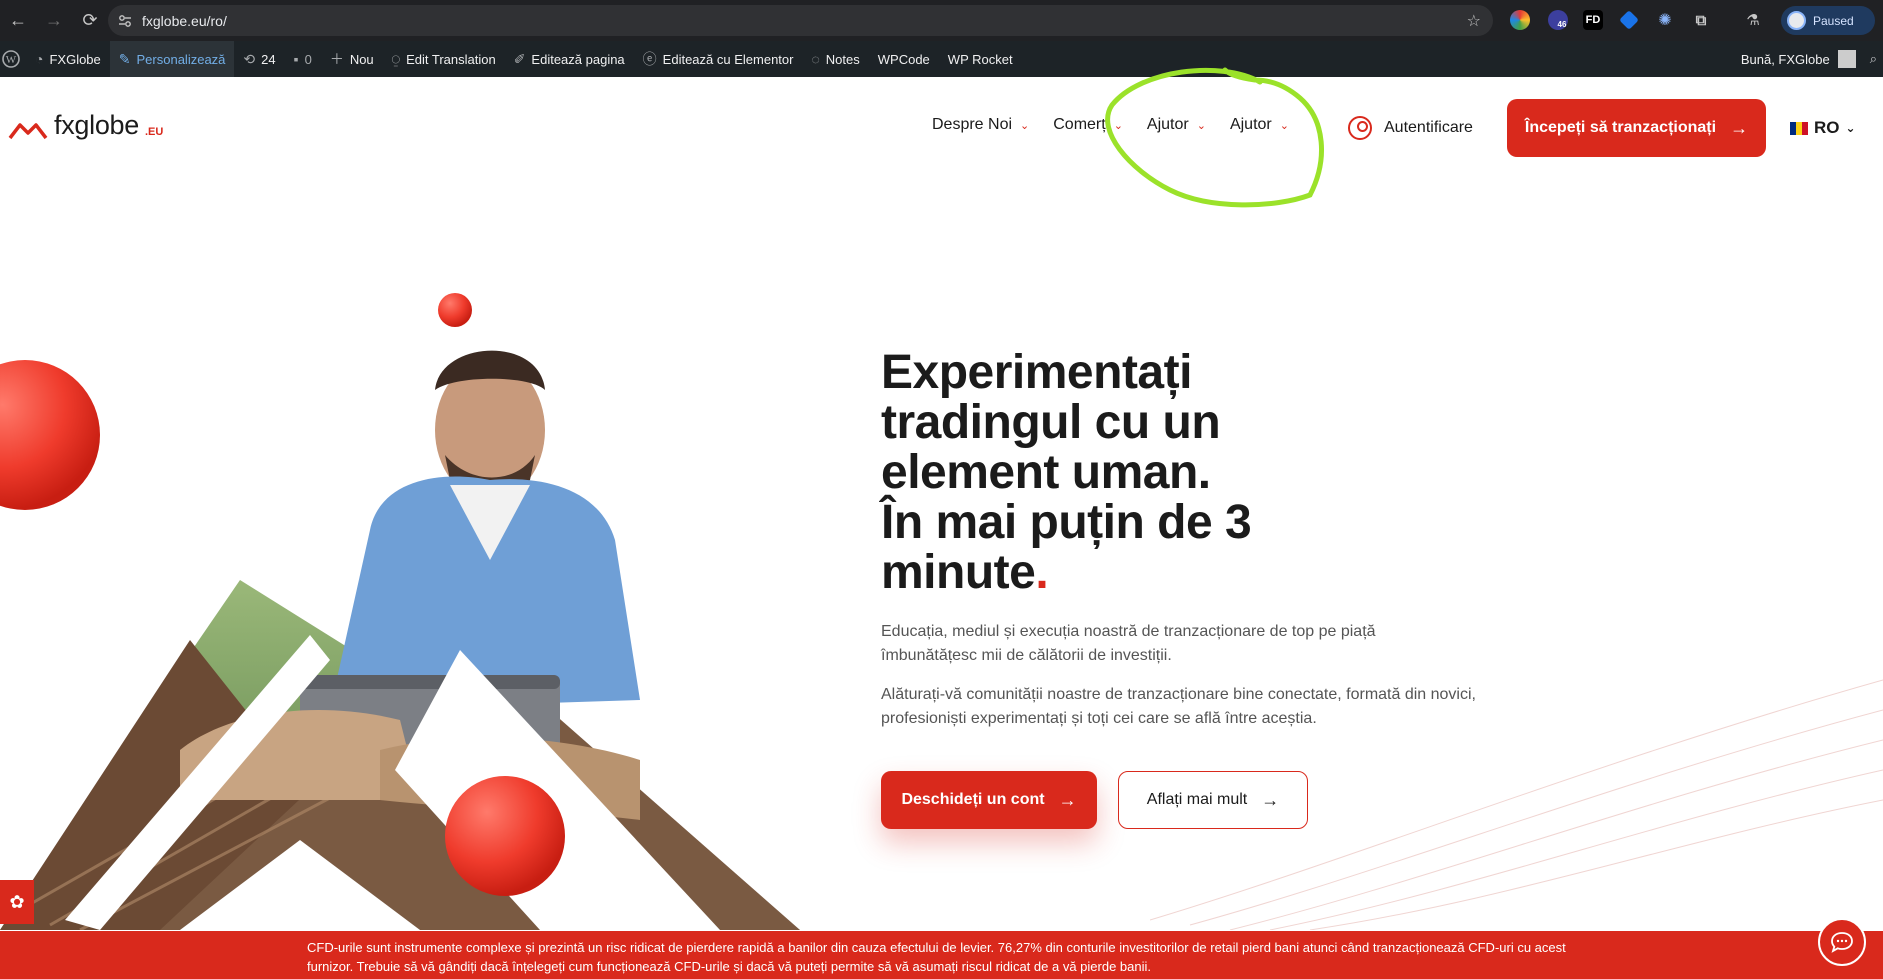 Image resolution: width=1883 pixels, height=979 pixels. I want to click on site-settings-icon, so click(125, 21).